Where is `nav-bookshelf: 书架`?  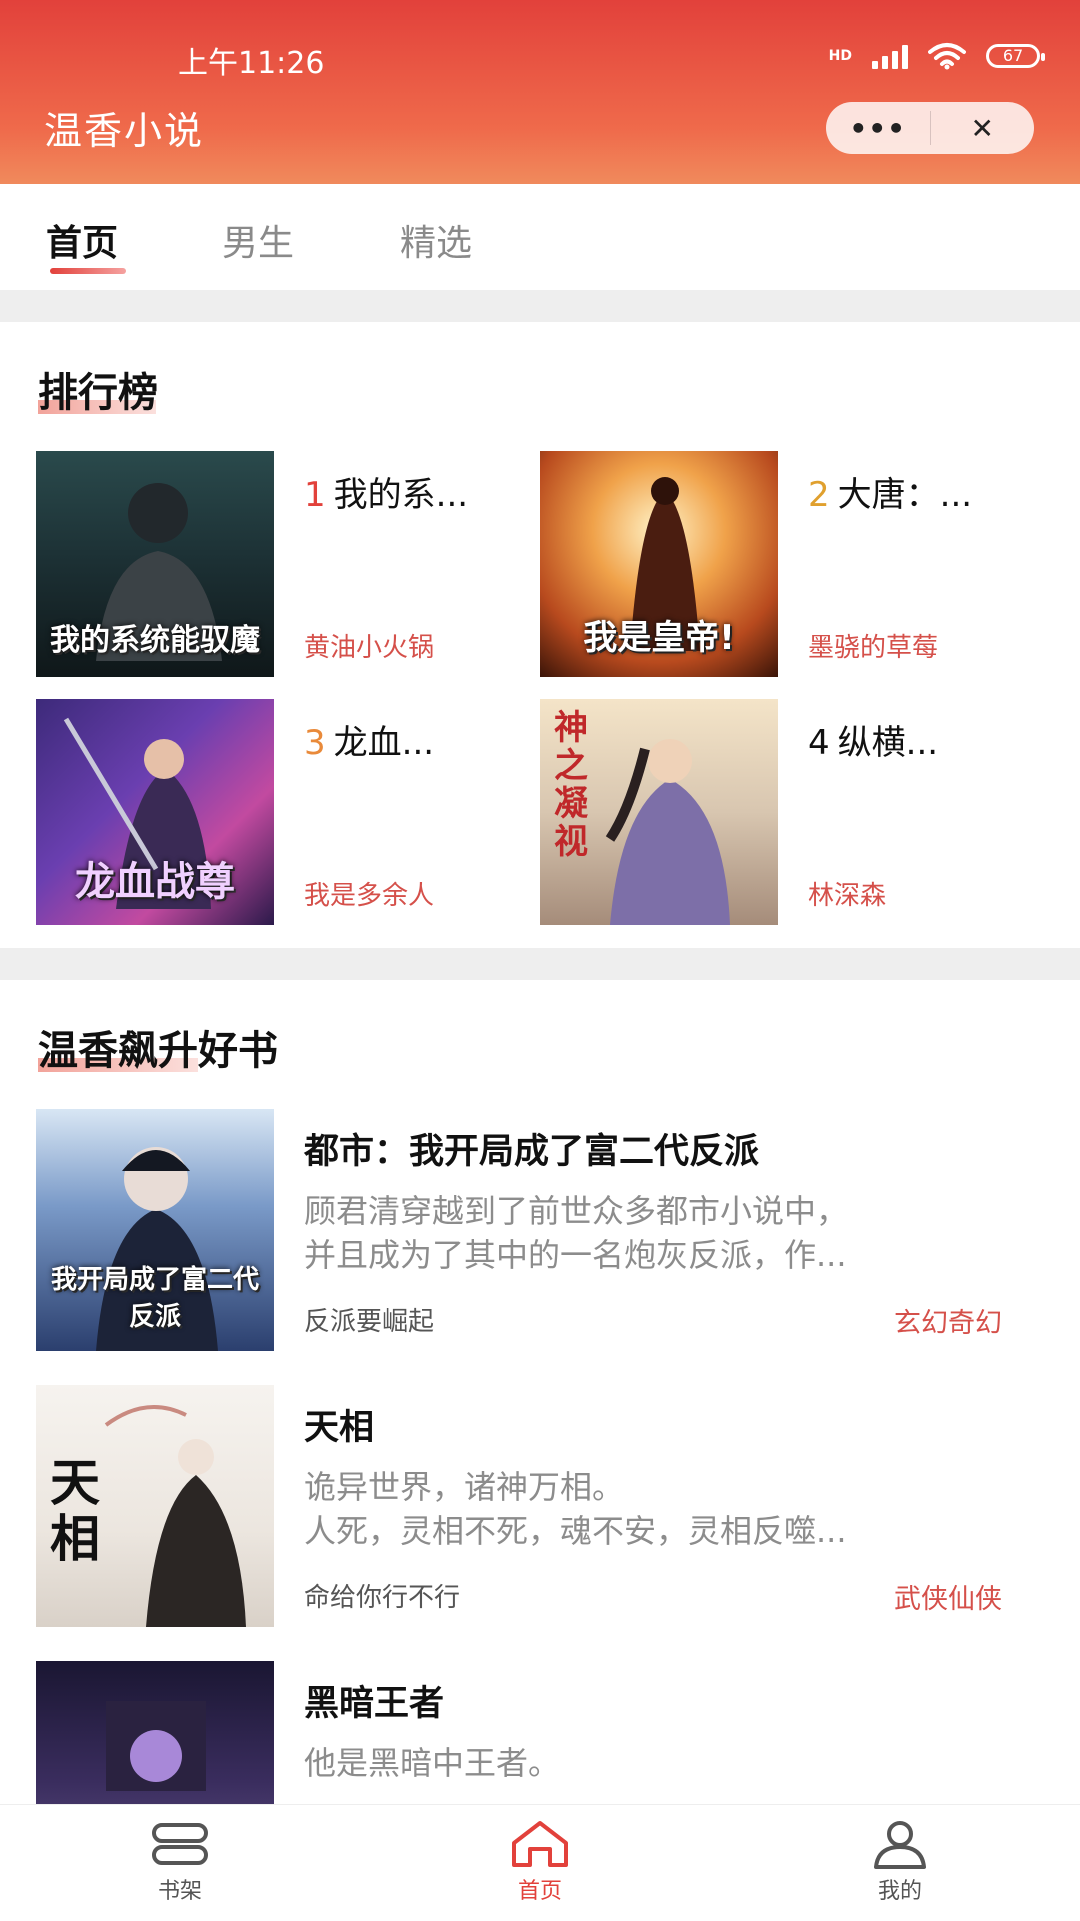
nav-bookshelf: 书架 is located at coordinates (180, 1862).